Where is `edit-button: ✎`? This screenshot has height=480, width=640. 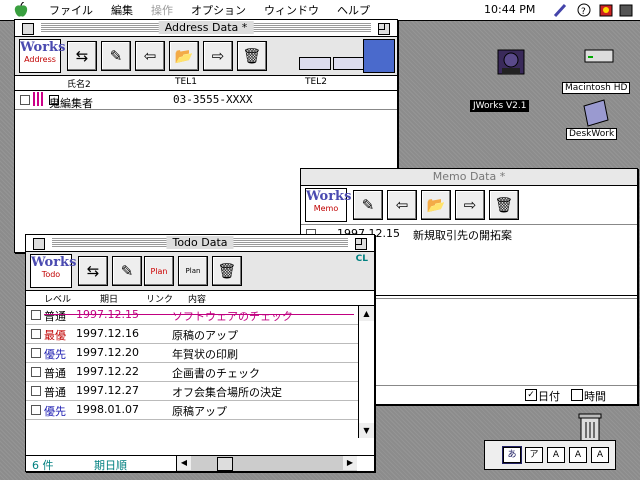
edit-button: ✎ is located at coordinates (116, 56).